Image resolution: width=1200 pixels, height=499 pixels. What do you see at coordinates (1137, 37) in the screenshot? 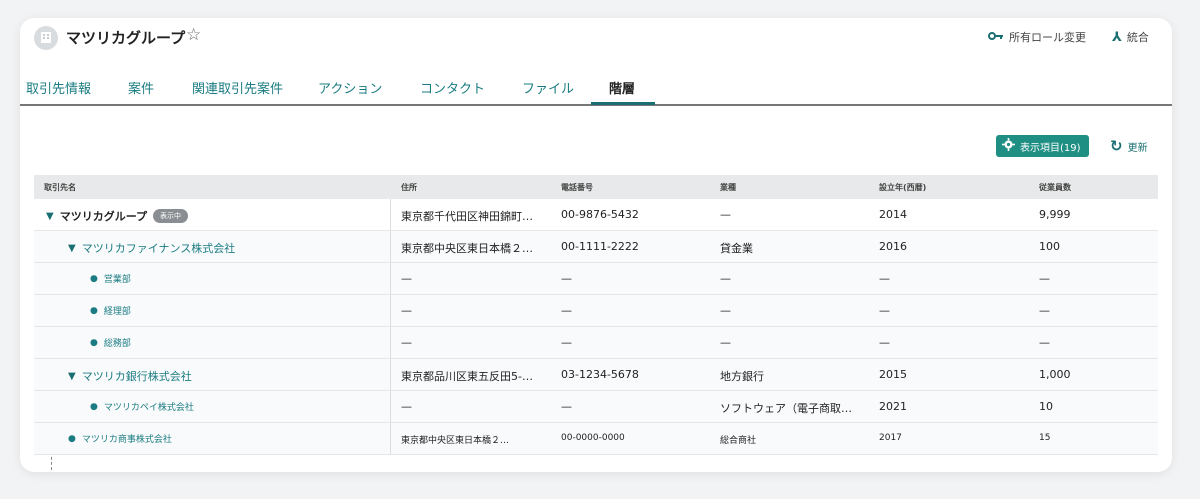
I see `merge-label: 統合` at bounding box center [1137, 37].